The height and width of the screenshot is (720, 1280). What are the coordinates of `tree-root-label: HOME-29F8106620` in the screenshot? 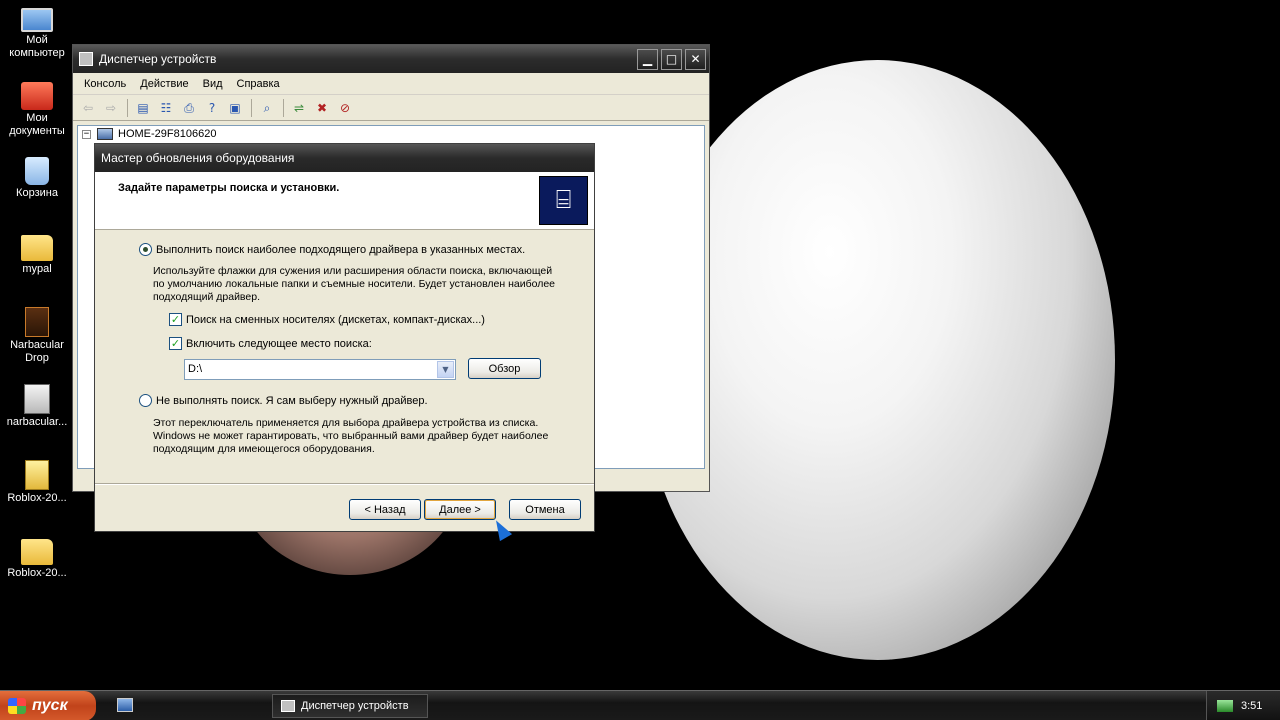 It's located at (167, 134).